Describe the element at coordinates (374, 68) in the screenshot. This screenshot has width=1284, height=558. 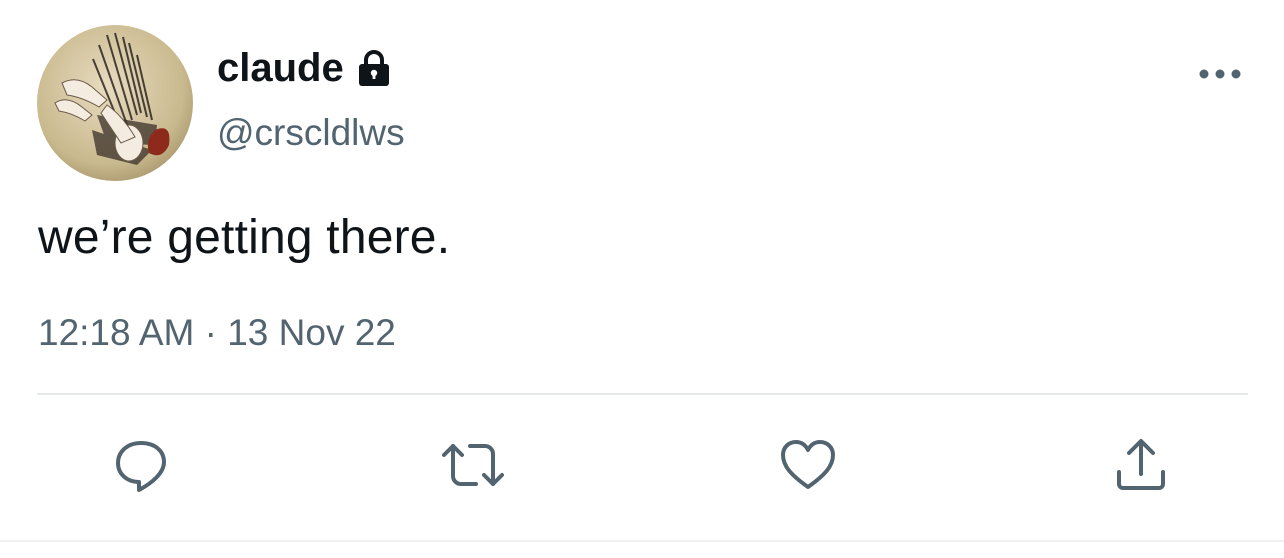
I see `lock-icon` at that location.